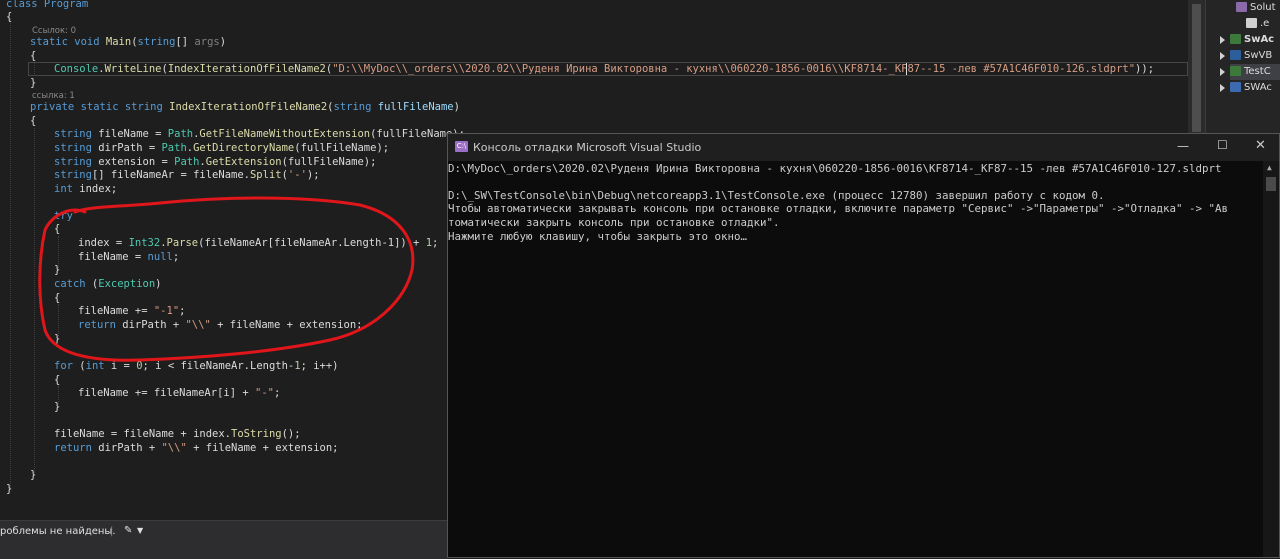 The width and height of the screenshot is (1280, 559). I want to click on project-node: SwAc, so click(1252, 40).